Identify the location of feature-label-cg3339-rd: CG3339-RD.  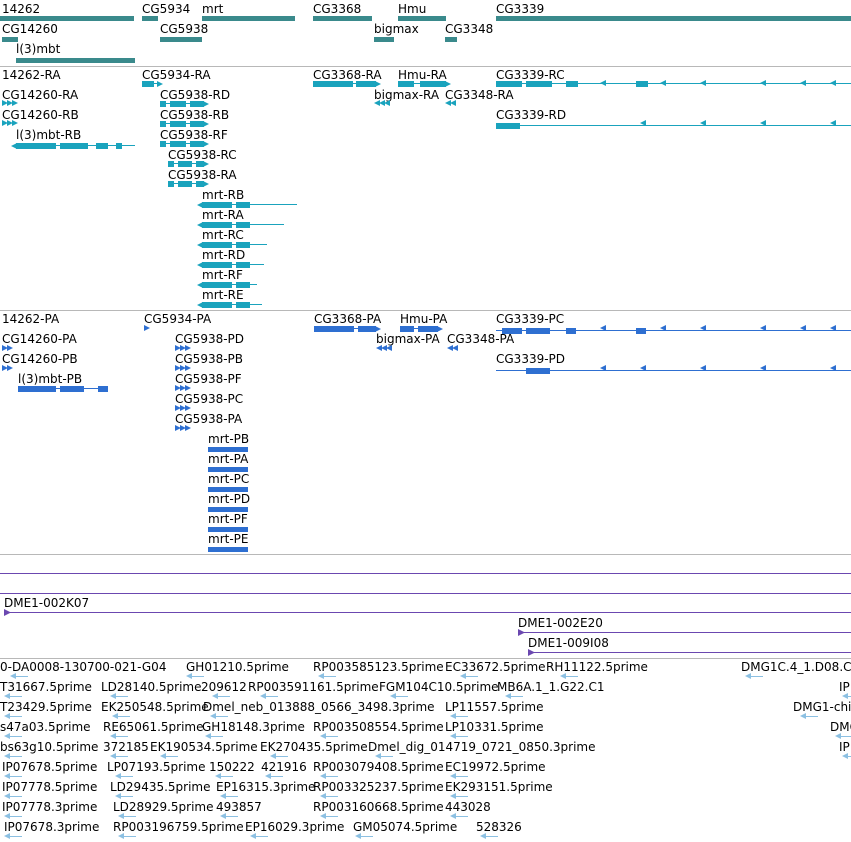
(531, 115).